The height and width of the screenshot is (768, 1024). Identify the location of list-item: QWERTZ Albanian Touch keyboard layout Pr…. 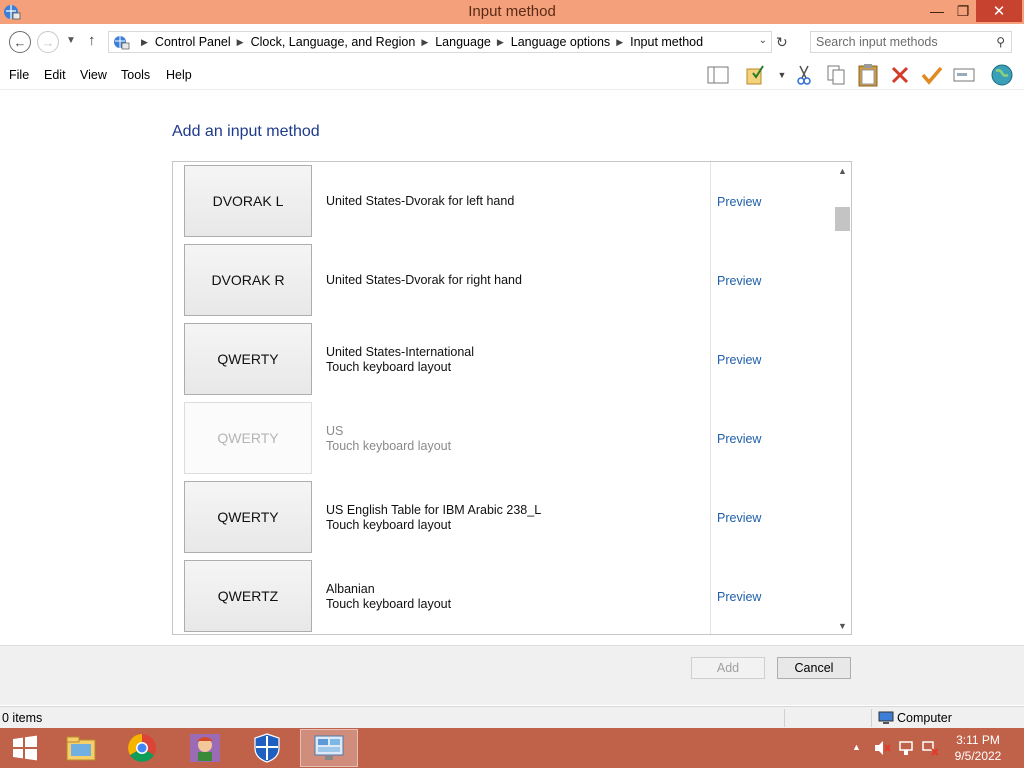
(503, 595).